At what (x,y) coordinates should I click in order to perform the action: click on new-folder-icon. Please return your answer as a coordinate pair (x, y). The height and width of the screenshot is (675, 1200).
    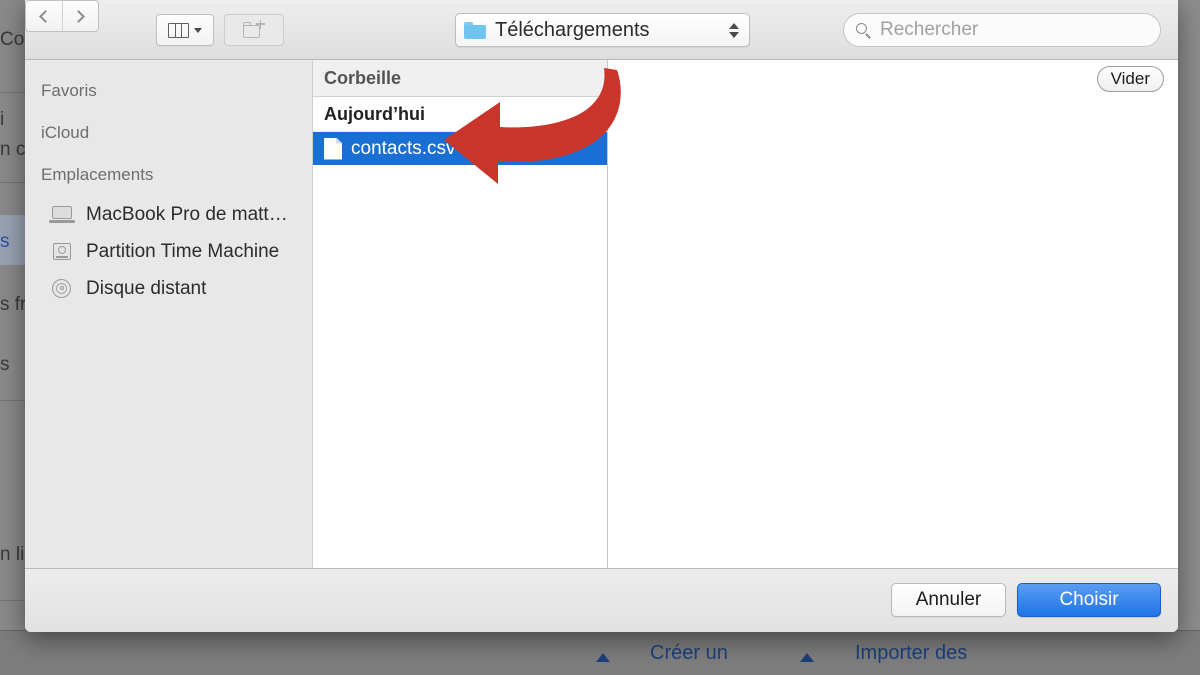
    Looking at the image, I should click on (254, 28).